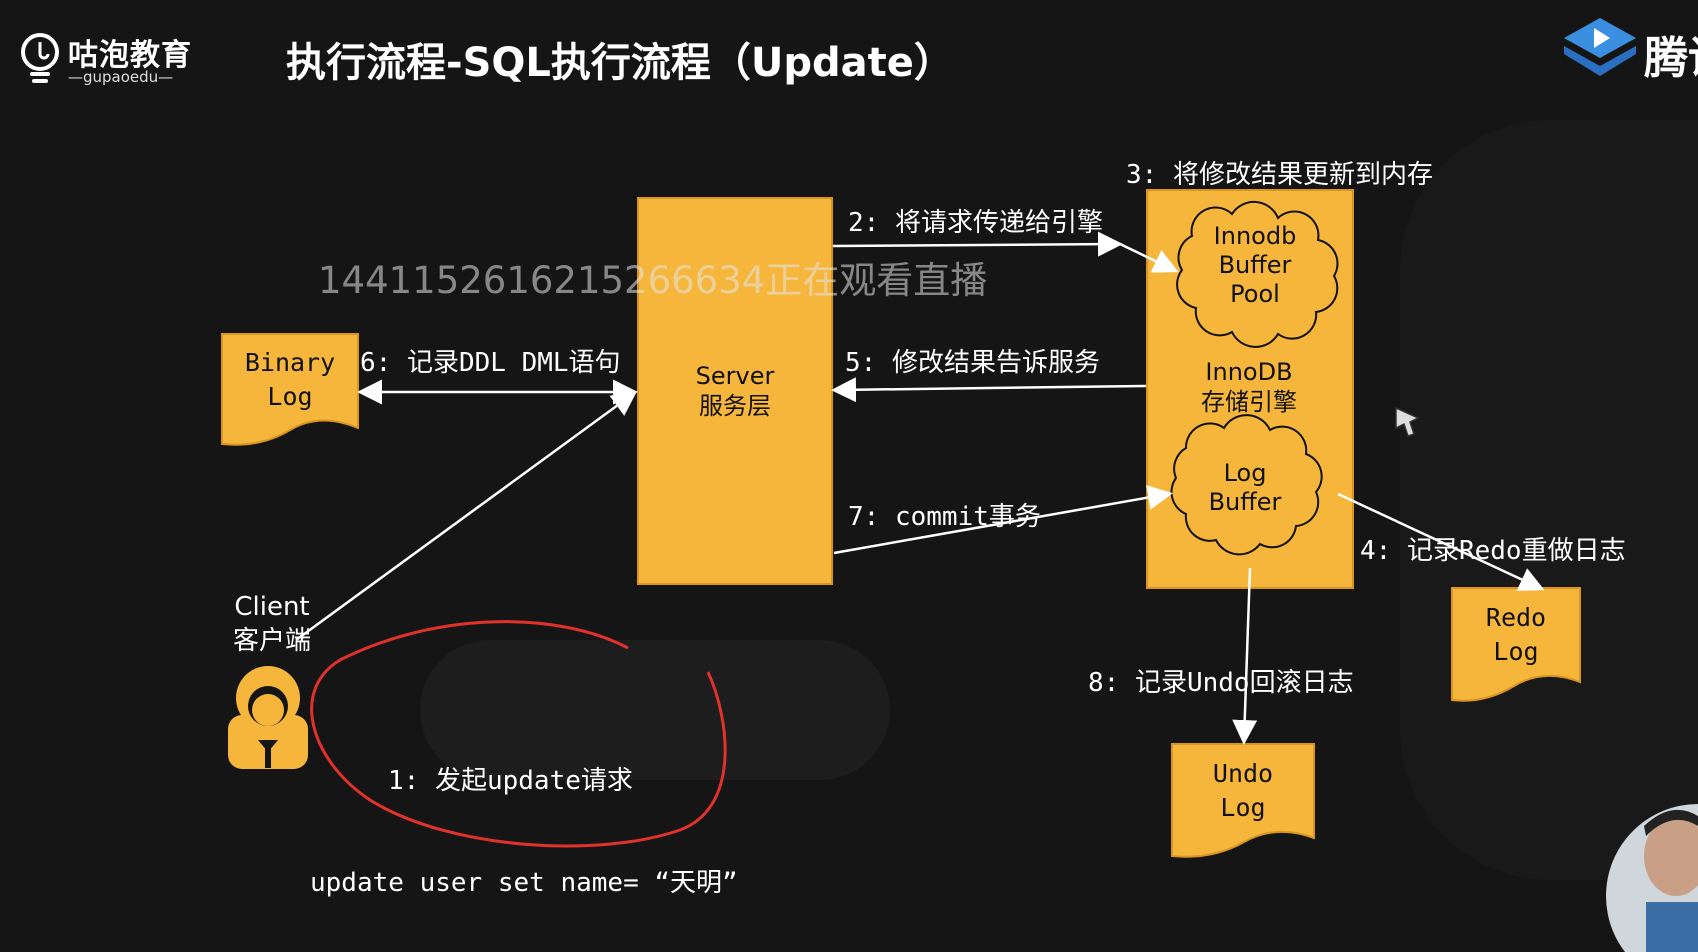 This screenshot has height=952, width=1698. I want to click on client-line: Client, so click(272, 607).